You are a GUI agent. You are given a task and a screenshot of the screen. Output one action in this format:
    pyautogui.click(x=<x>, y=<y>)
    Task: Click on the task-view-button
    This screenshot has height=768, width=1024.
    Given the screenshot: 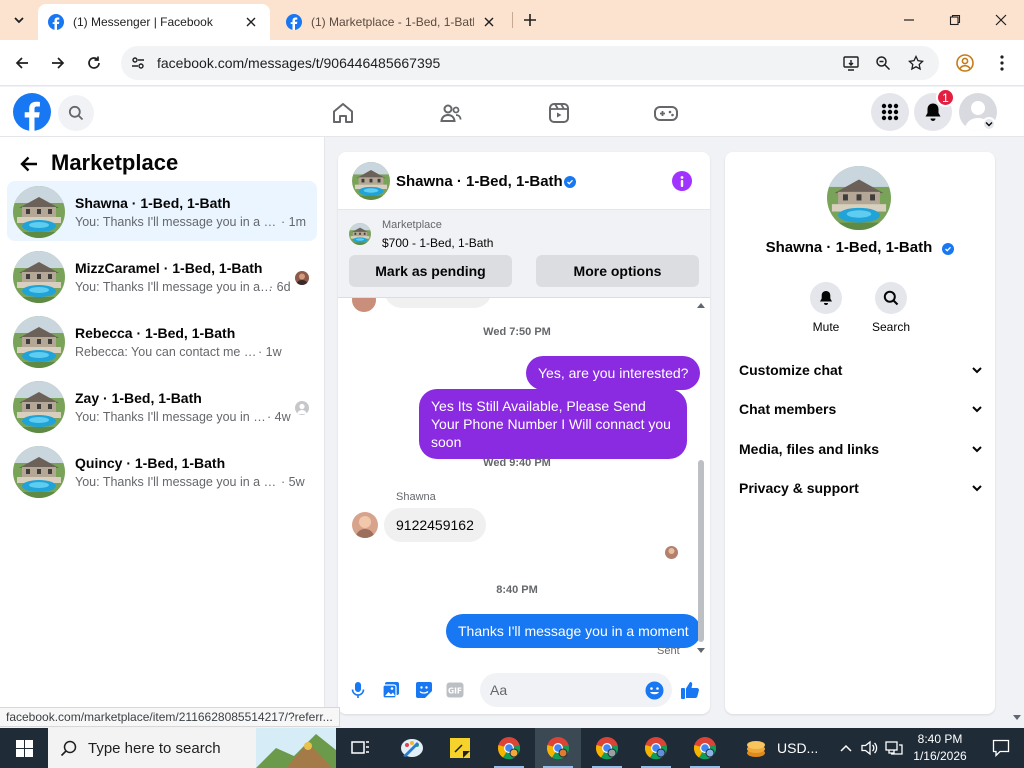 What is the action you would take?
    pyautogui.click(x=361, y=748)
    